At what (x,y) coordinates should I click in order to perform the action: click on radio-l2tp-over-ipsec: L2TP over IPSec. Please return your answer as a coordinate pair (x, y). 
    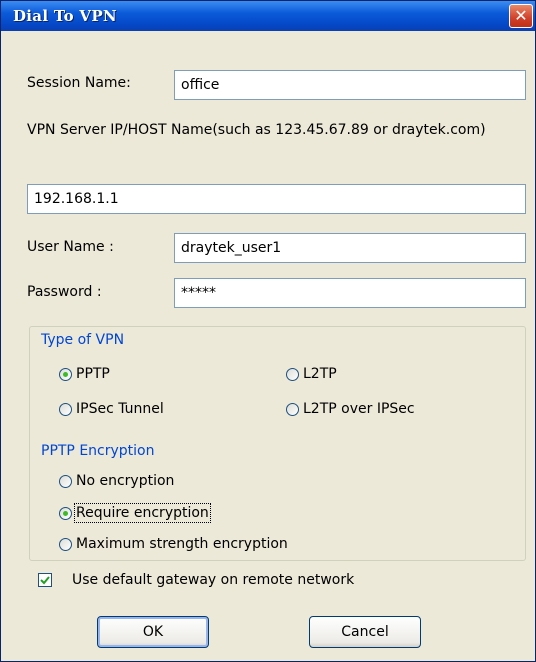
    Looking at the image, I should click on (350, 409).